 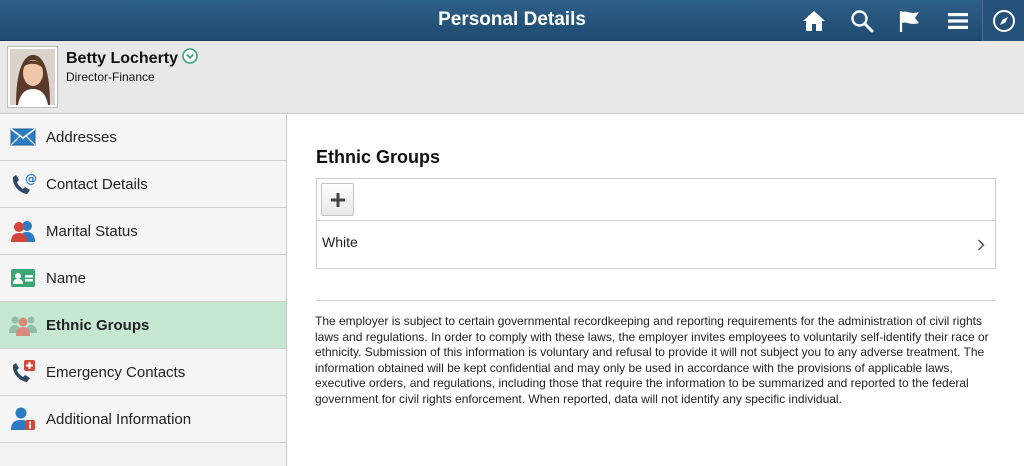 What do you see at coordinates (92, 231) in the screenshot?
I see `sidebar-item-label: Marital Status` at bounding box center [92, 231].